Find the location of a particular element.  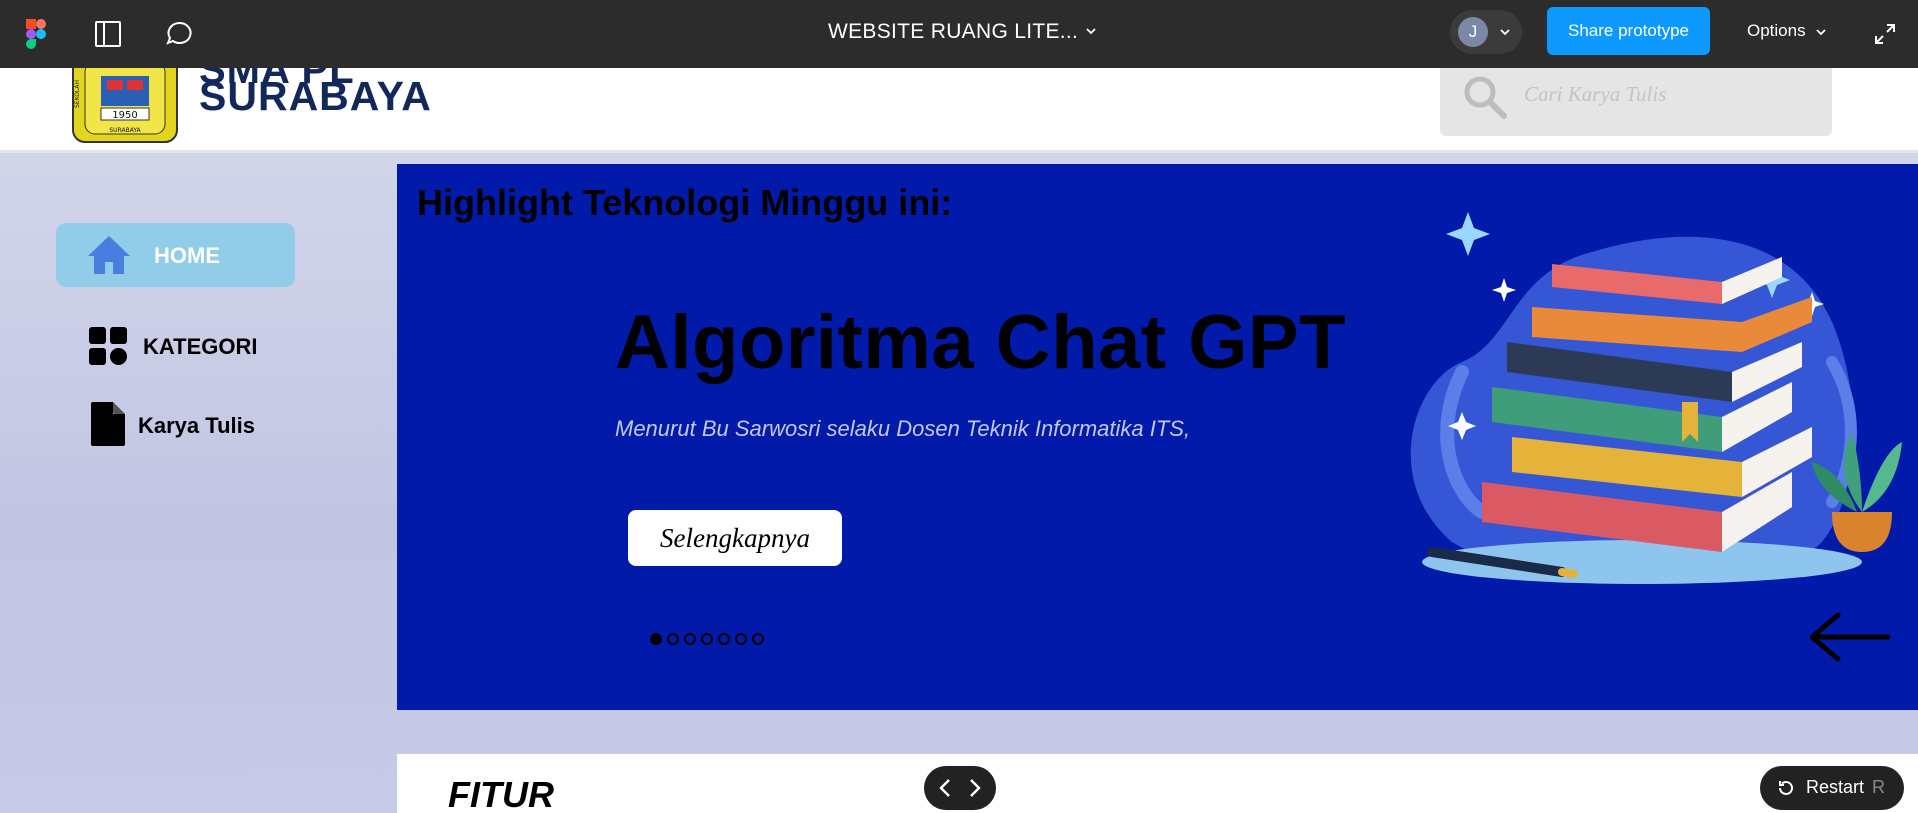

carousel-dots is located at coordinates (707, 639).